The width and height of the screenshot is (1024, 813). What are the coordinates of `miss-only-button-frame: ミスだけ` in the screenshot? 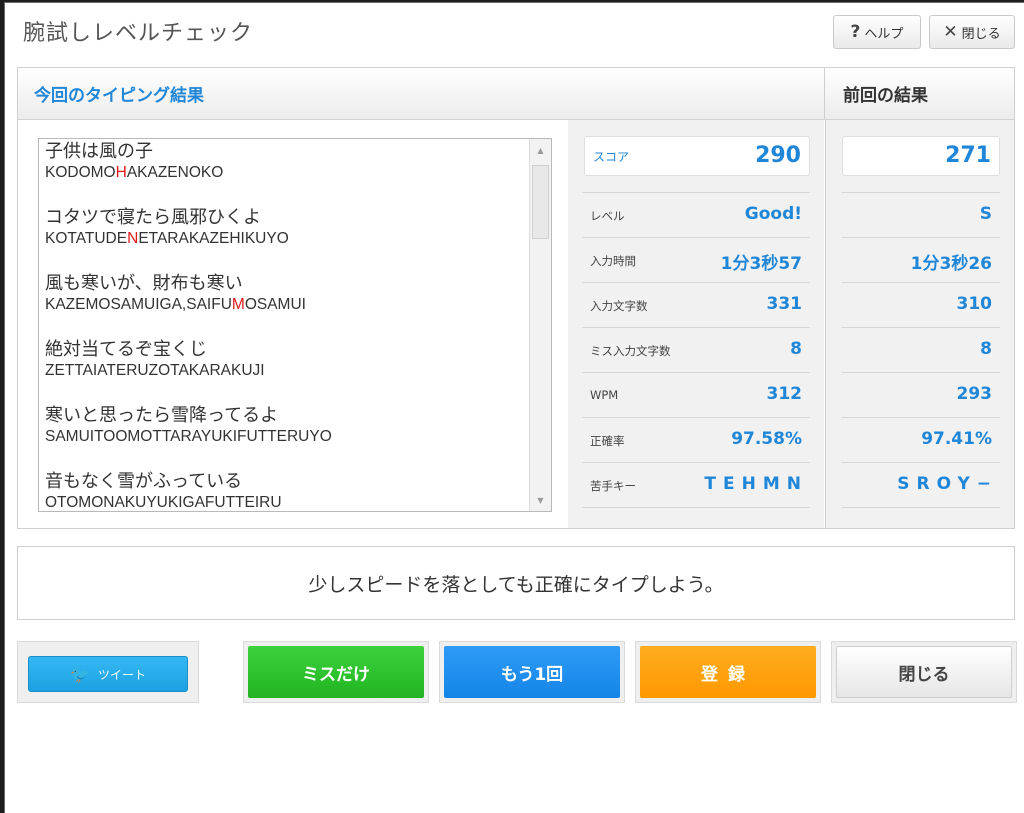 It's located at (336, 672).